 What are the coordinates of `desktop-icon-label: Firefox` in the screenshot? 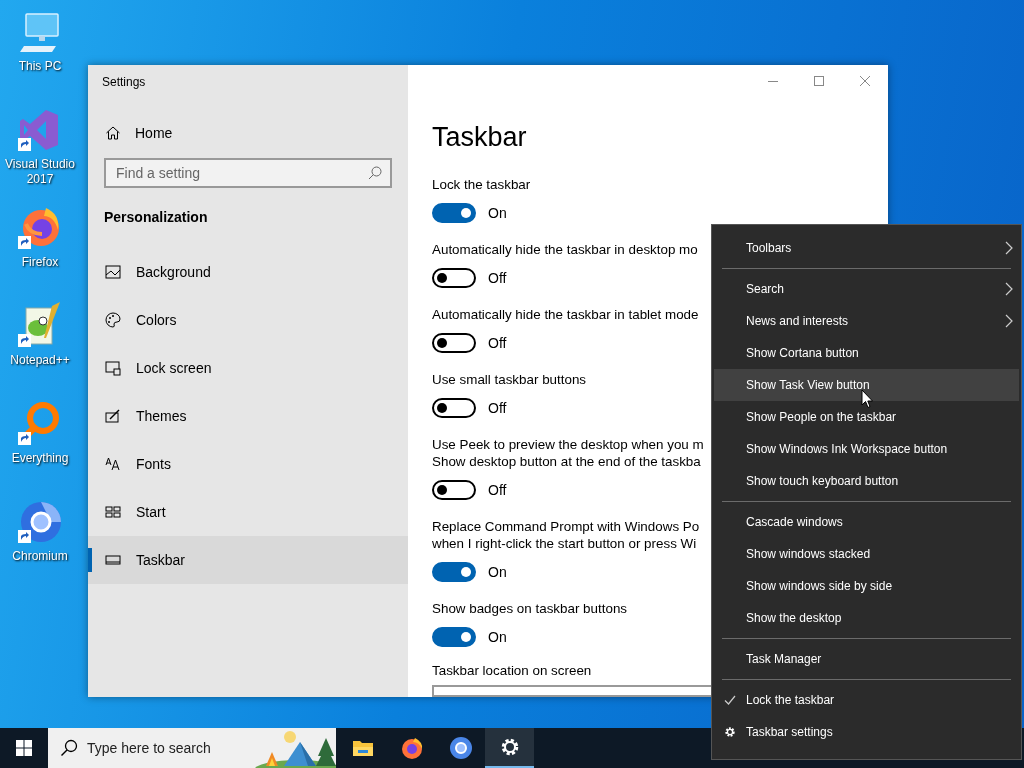 It's located at (40, 262).